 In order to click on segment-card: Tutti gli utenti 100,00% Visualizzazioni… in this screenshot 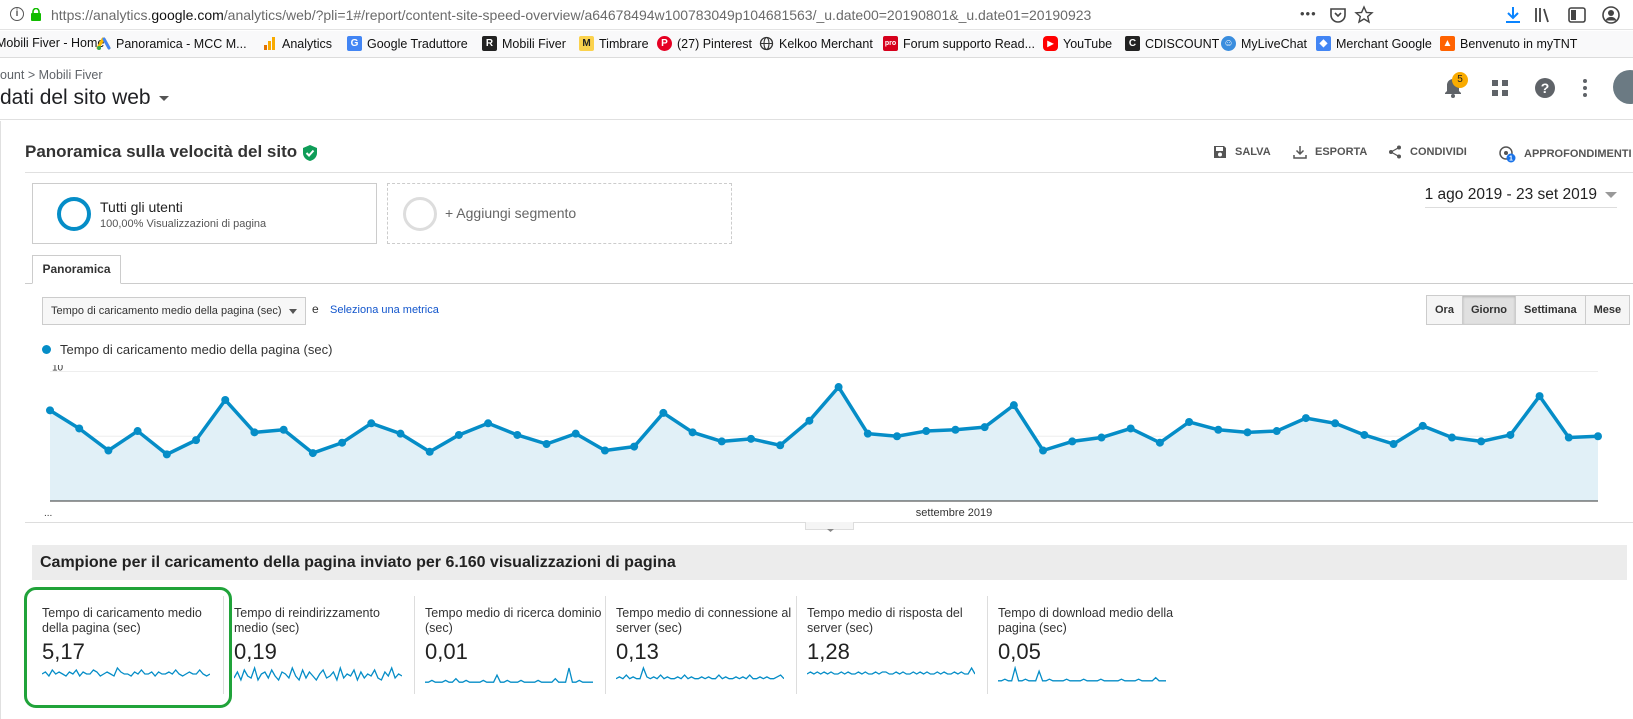, I will do `click(204, 213)`.